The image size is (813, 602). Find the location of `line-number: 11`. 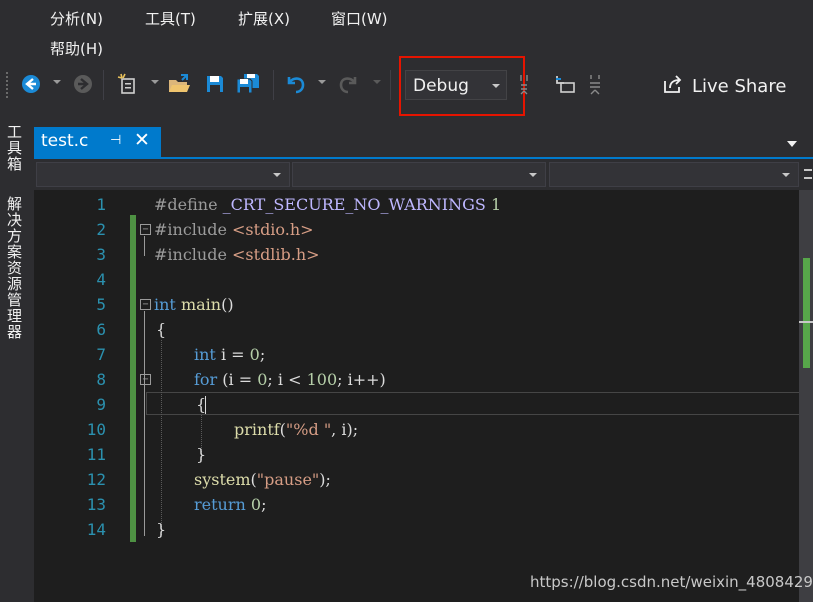

line-number: 11 is located at coordinates (96, 454).